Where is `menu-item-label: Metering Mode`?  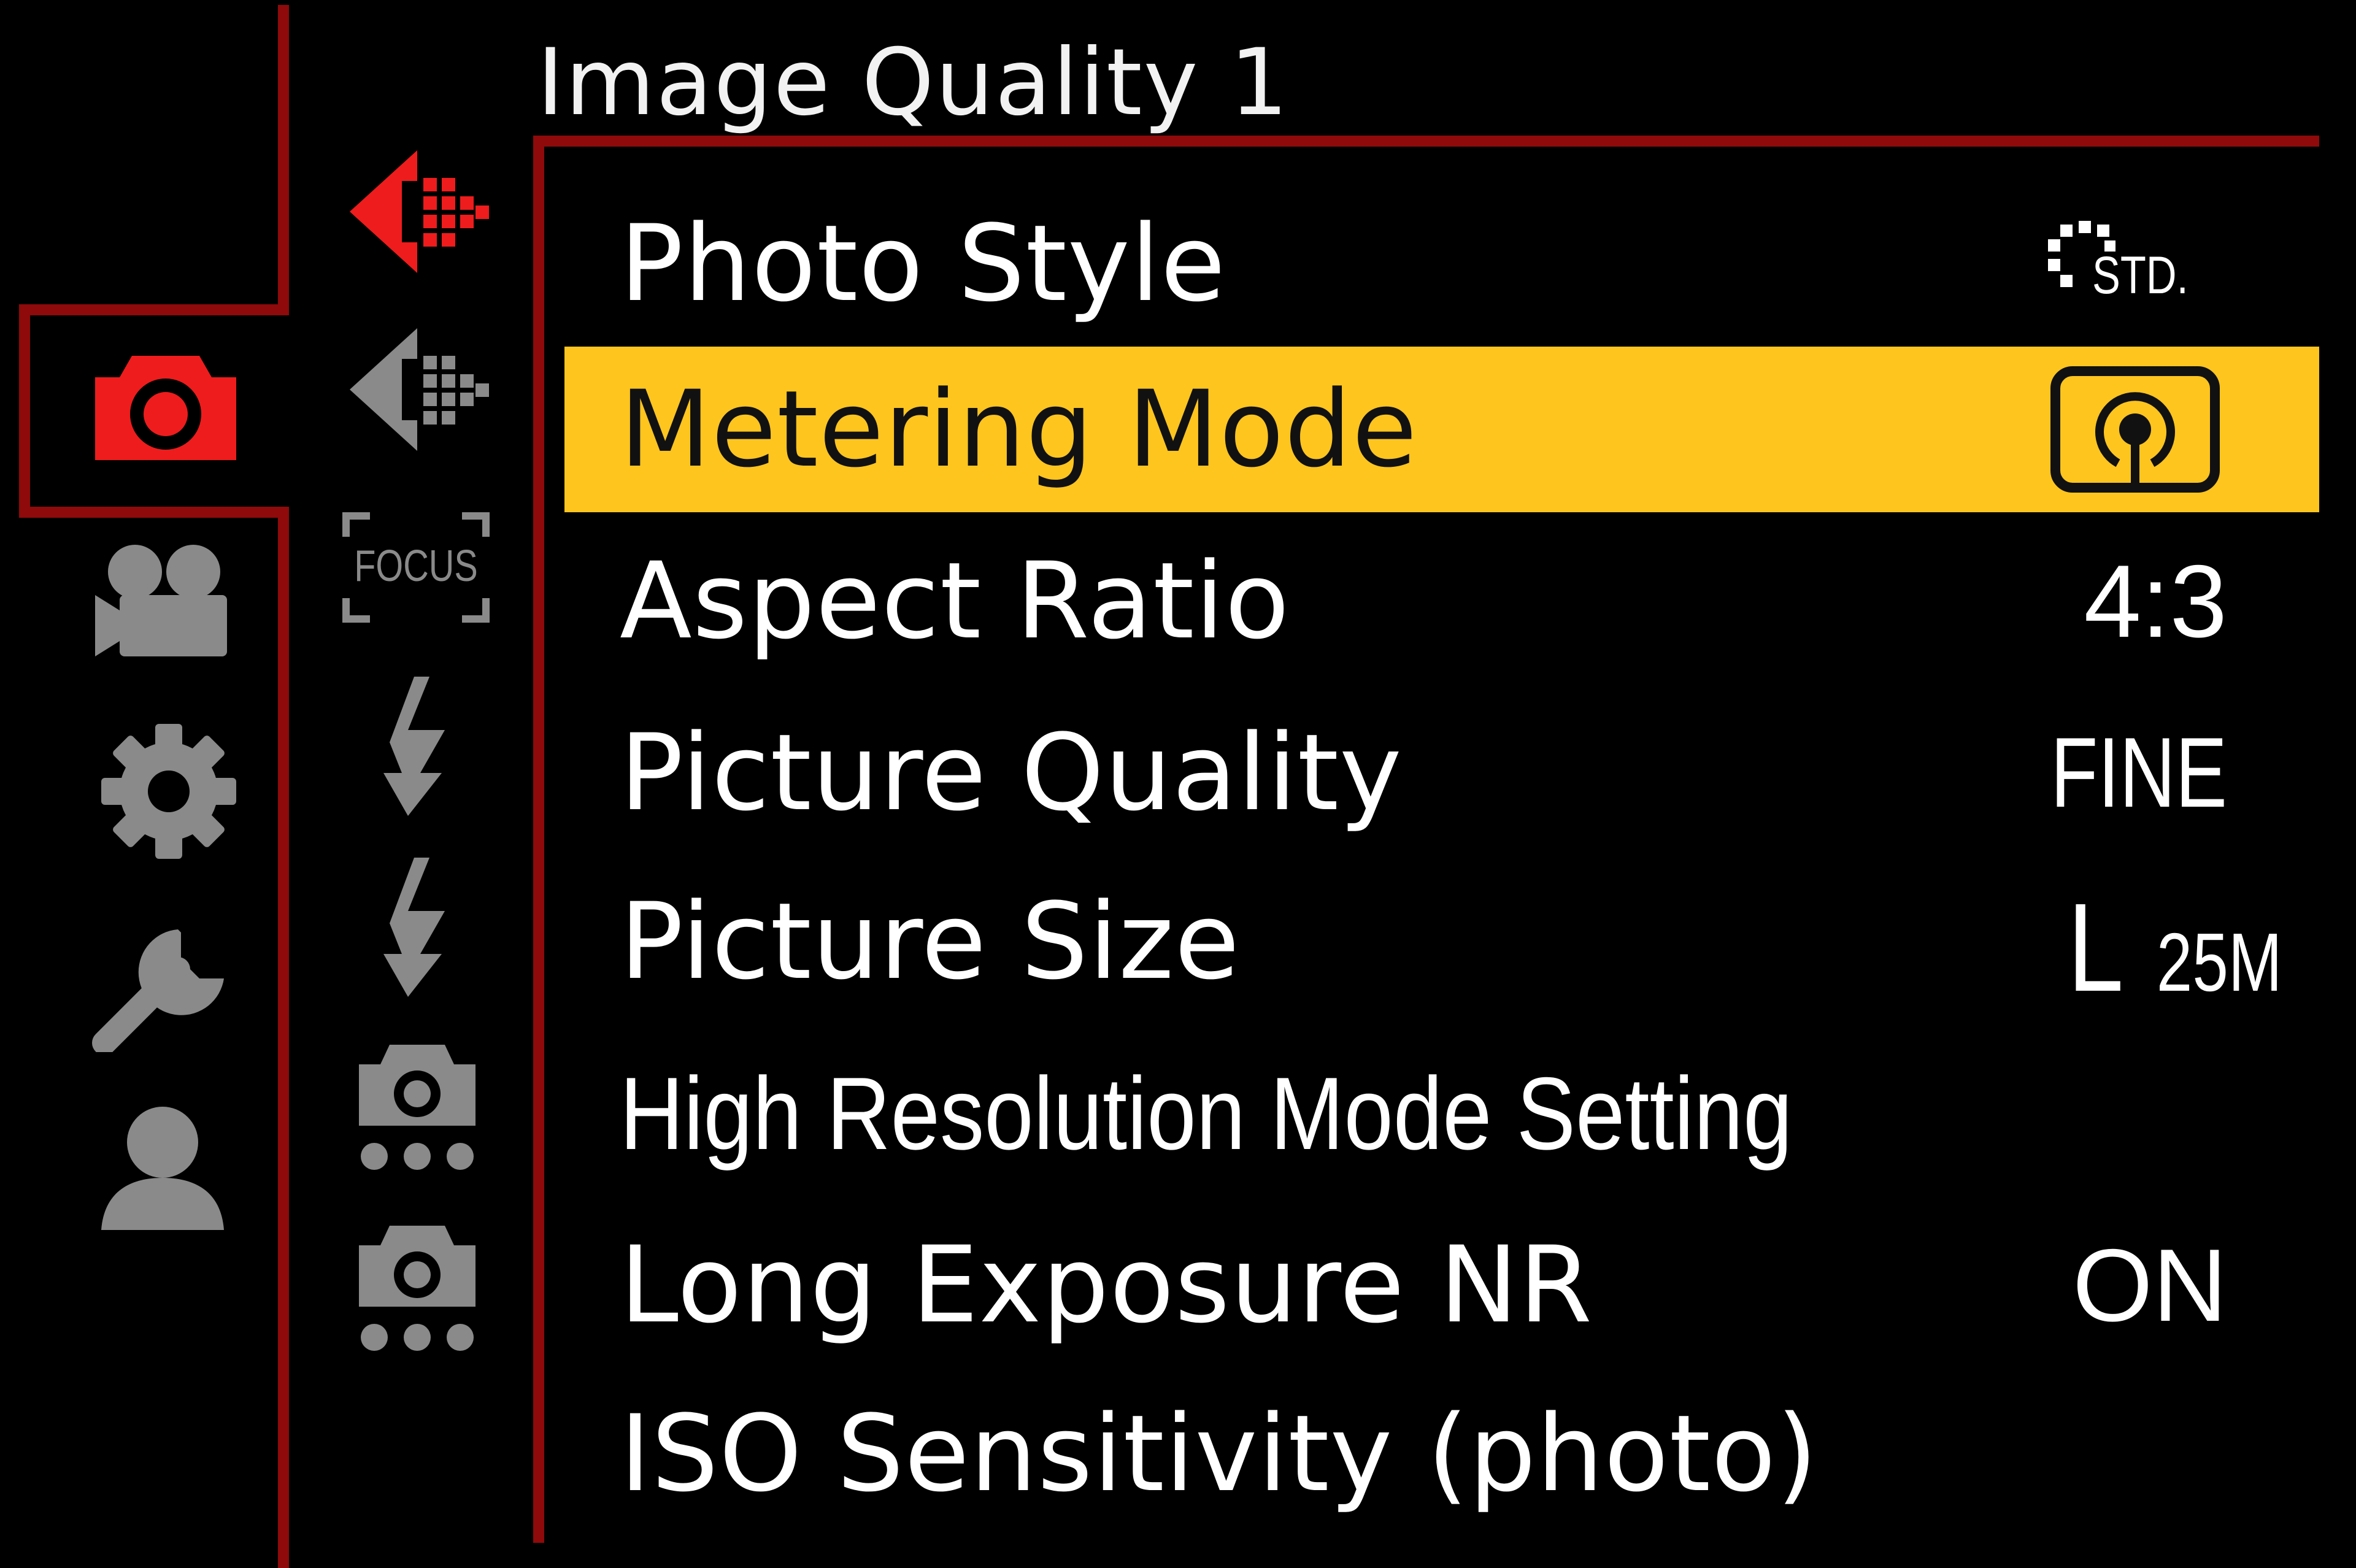
menu-item-label: Metering Mode is located at coordinates (1019, 429).